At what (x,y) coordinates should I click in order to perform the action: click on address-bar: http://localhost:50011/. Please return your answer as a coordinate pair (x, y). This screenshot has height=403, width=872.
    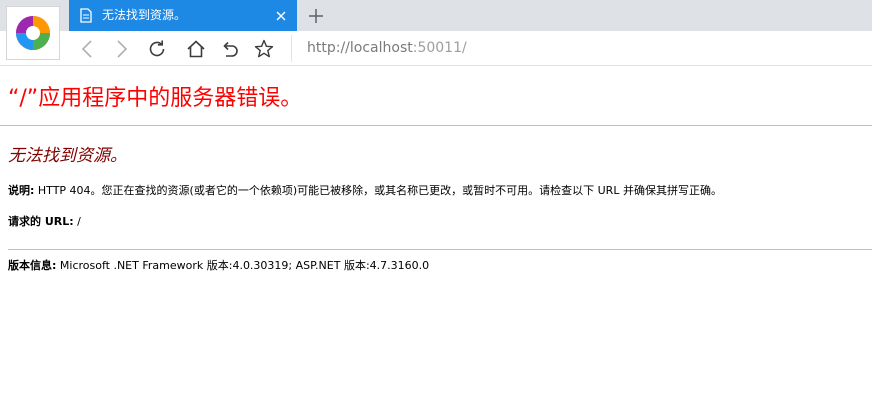
    Looking at the image, I should click on (579, 48).